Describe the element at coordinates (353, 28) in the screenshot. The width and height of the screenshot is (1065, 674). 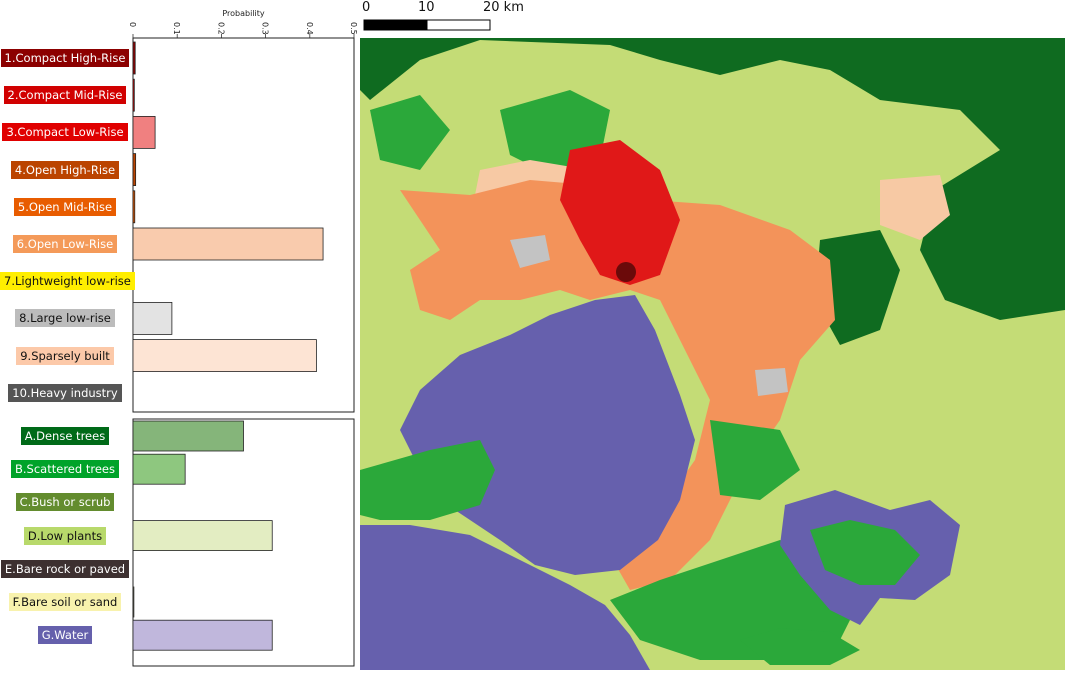
I see `x-tick-label: 0.5` at that location.